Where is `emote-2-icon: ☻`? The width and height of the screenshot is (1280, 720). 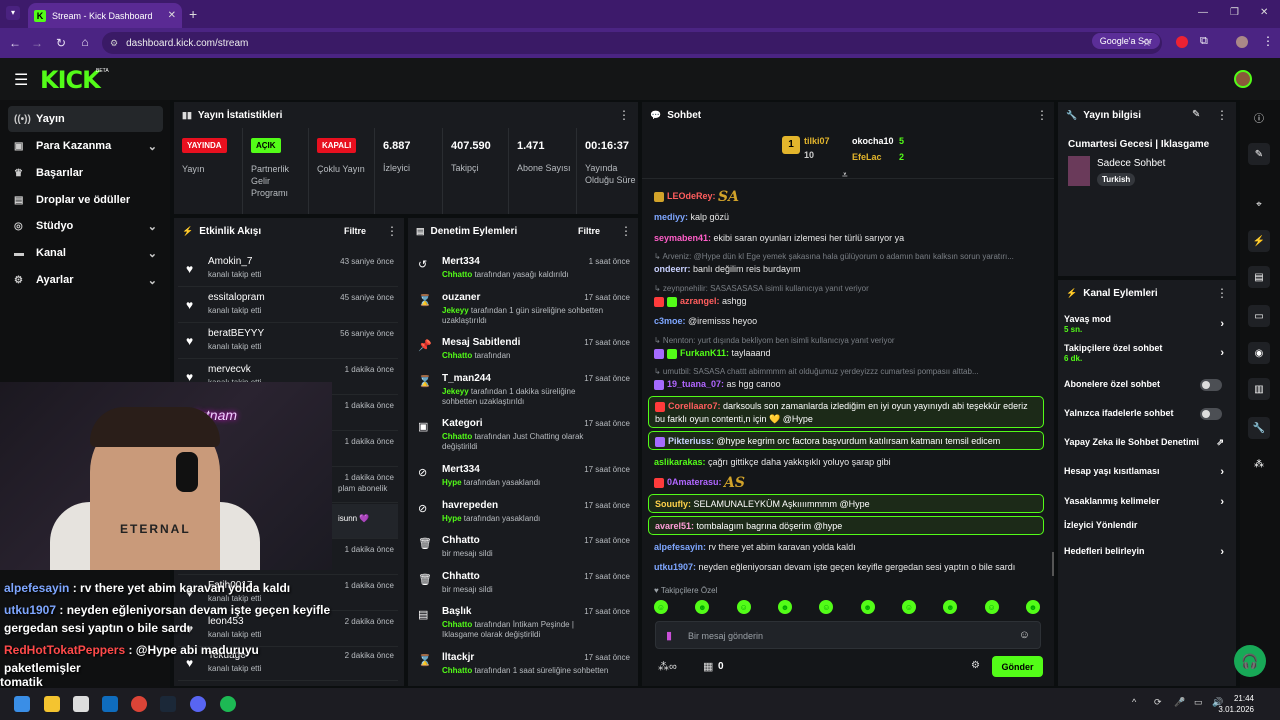 emote-2-icon: ☻ is located at coordinates (702, 607).